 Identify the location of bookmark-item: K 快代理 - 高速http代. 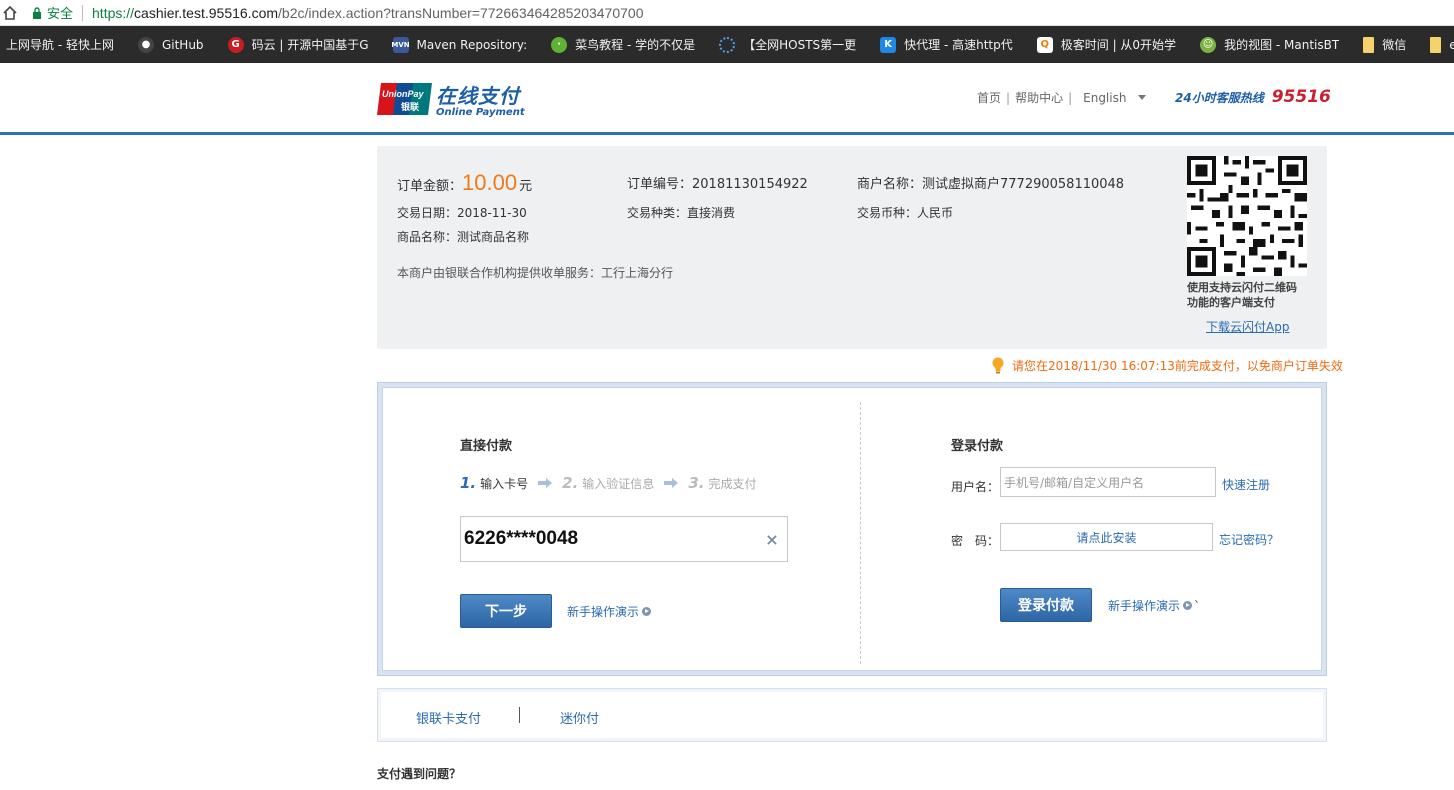
(946, 44).